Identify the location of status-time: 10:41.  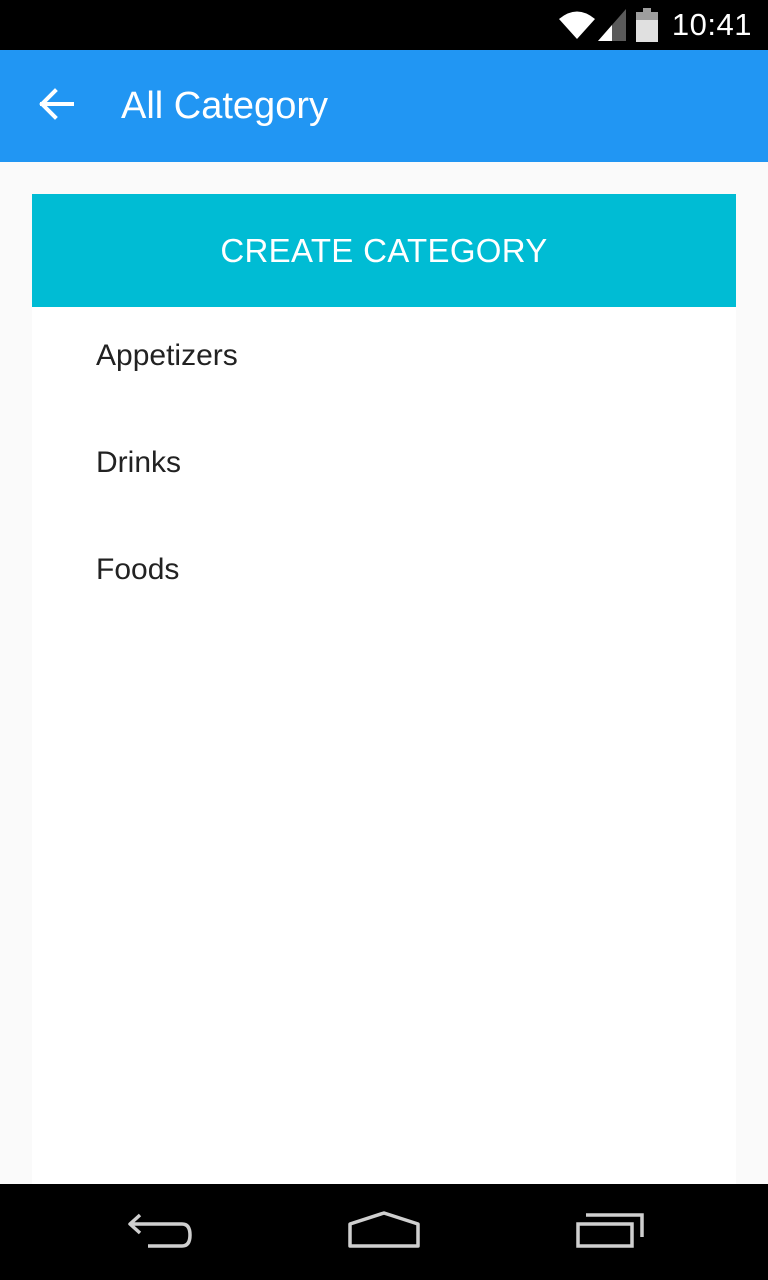
(711, 24).